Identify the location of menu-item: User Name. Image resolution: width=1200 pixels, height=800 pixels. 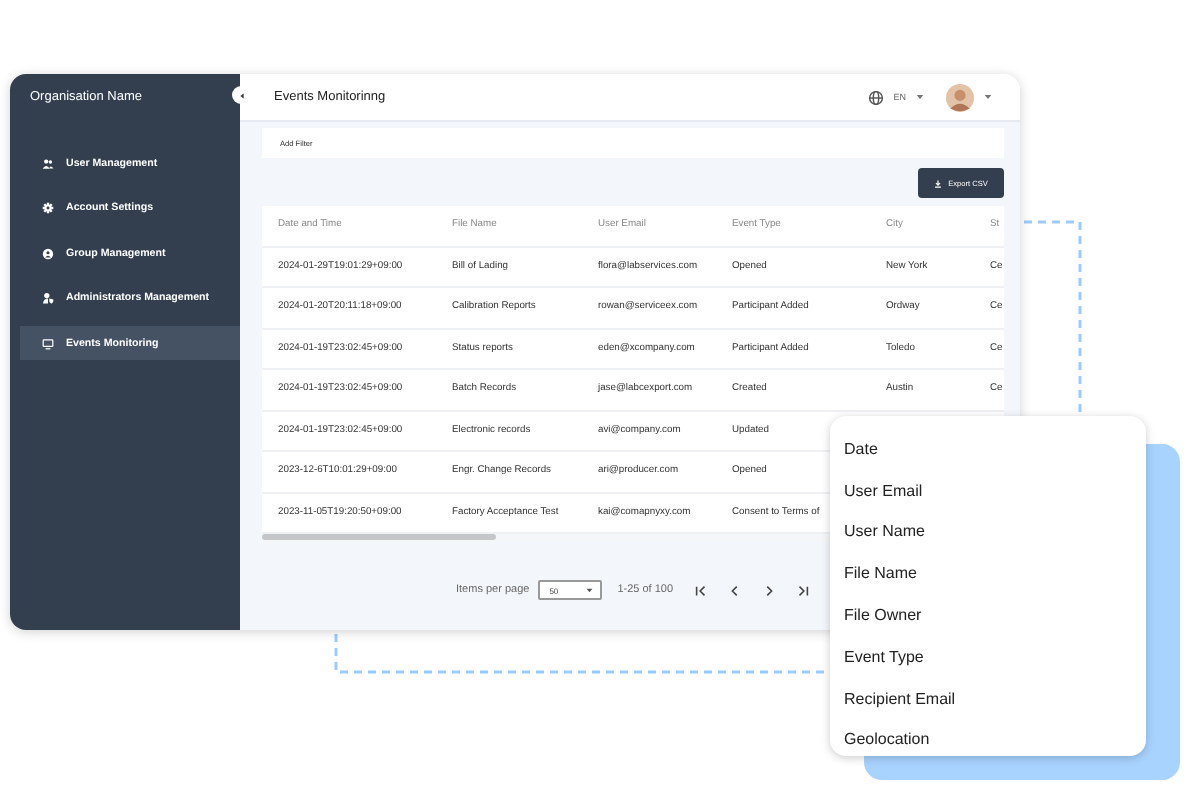
(988, 532).